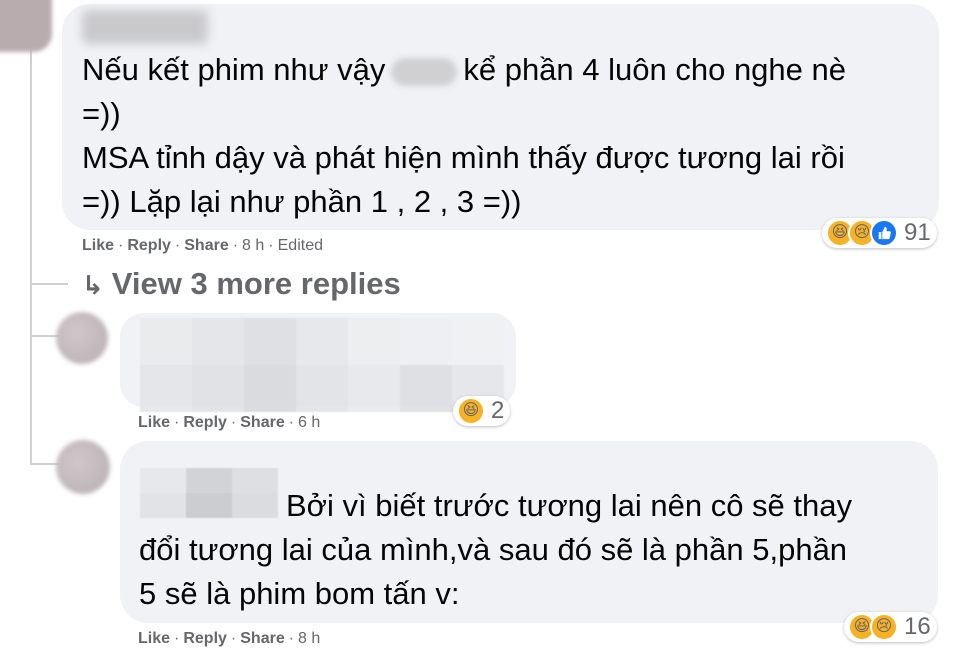 Image resolution: width=965 pixels, height=652 pixels. What do you see at coordinates (884, 233) in the screenshot?
I see `like-icon` at bounding box center [884, 233].